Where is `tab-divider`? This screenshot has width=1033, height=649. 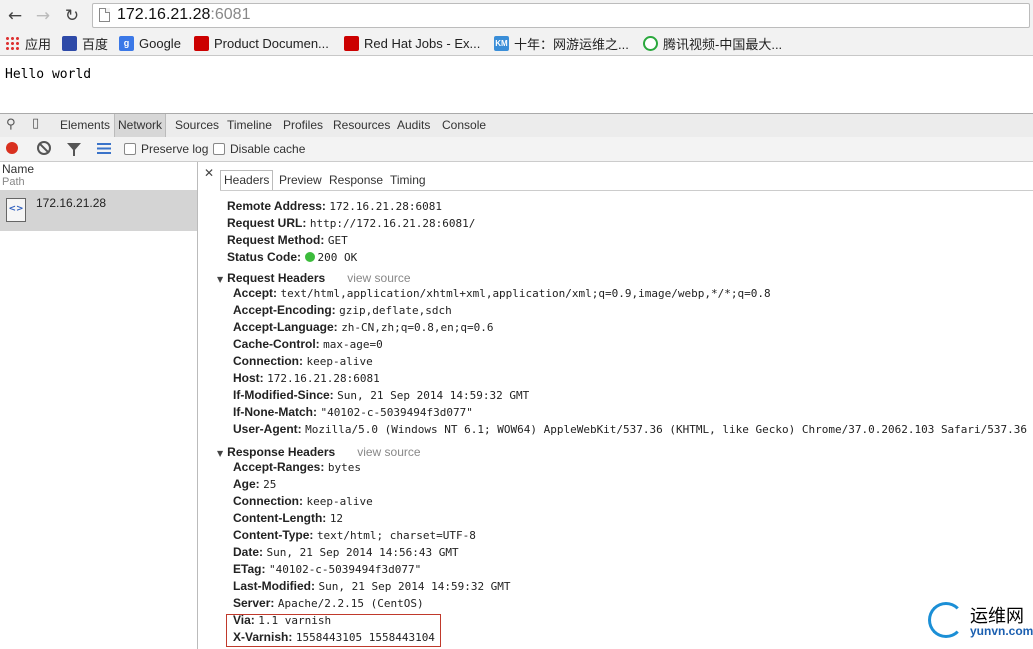
tab-divider is located at coordinates (626, 190).